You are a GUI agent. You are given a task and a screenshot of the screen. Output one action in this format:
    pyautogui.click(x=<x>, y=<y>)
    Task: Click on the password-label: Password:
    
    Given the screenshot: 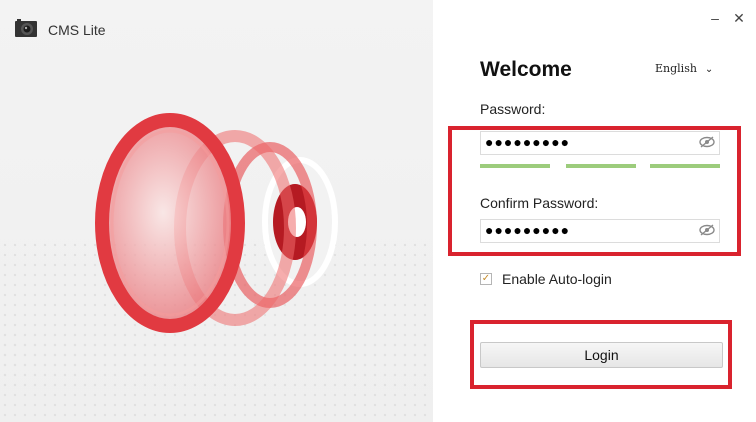 What is the action you would take?
    pyautogui.click(x=513, y=109)
    